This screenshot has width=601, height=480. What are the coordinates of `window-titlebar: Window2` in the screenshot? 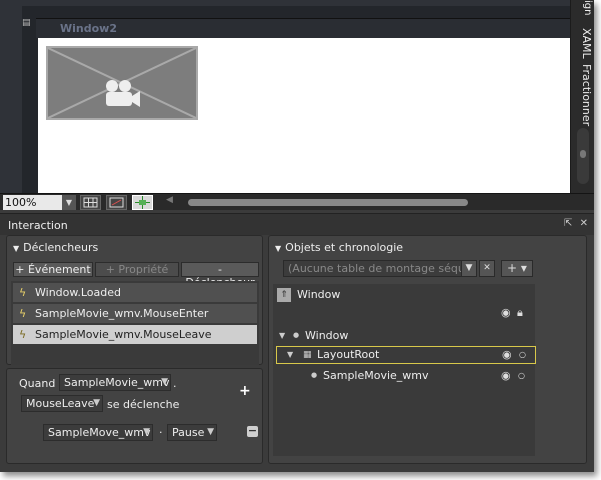 It's located at (303, 28).